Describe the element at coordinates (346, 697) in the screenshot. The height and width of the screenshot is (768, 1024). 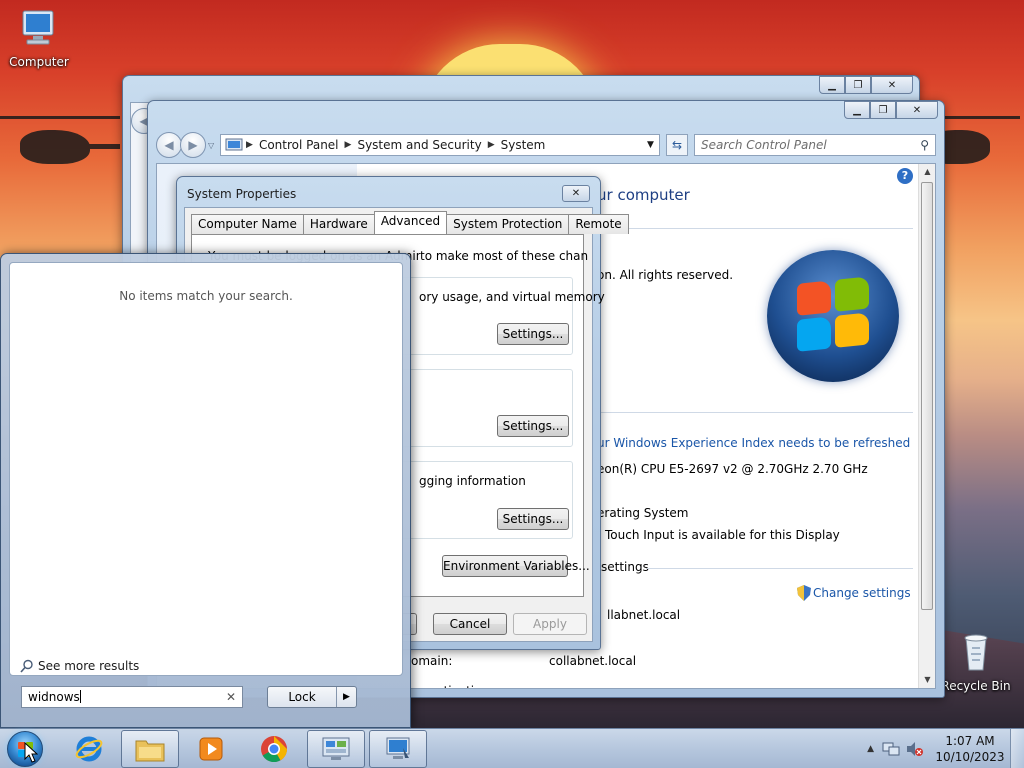
I see `shutdown-options-arrow-icon: ▶` at that location.